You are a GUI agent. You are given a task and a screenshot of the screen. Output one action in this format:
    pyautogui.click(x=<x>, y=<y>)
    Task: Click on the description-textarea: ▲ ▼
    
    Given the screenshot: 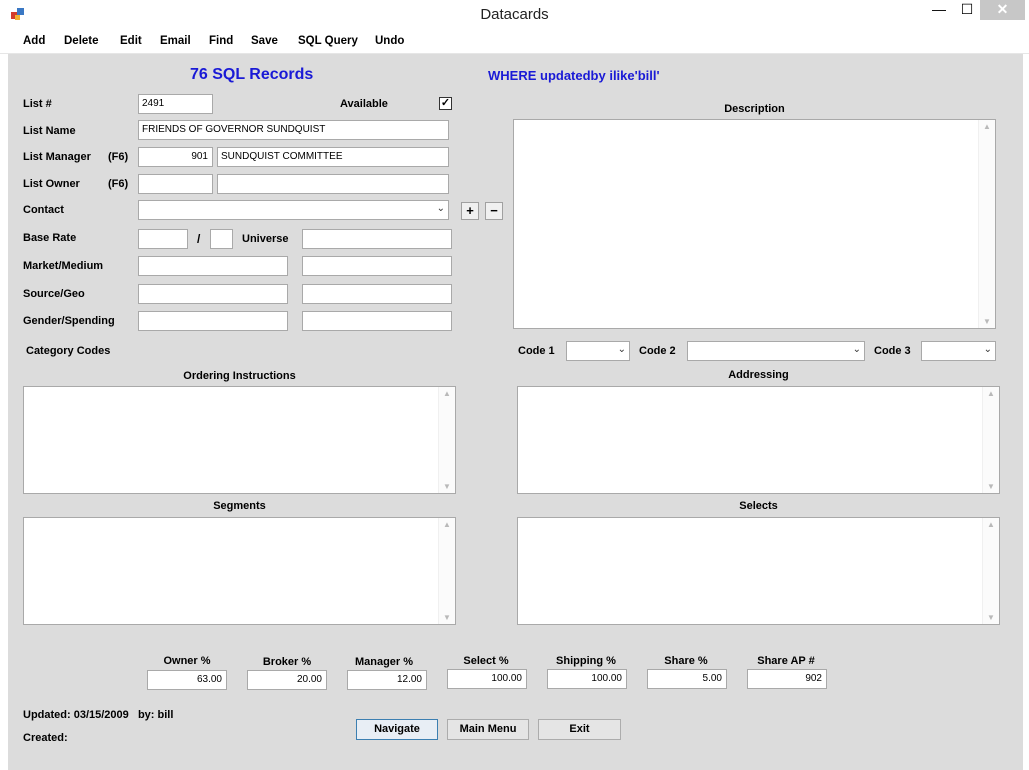 What is the action you would take?
    pyautogui.click(x=754, y=224)
    